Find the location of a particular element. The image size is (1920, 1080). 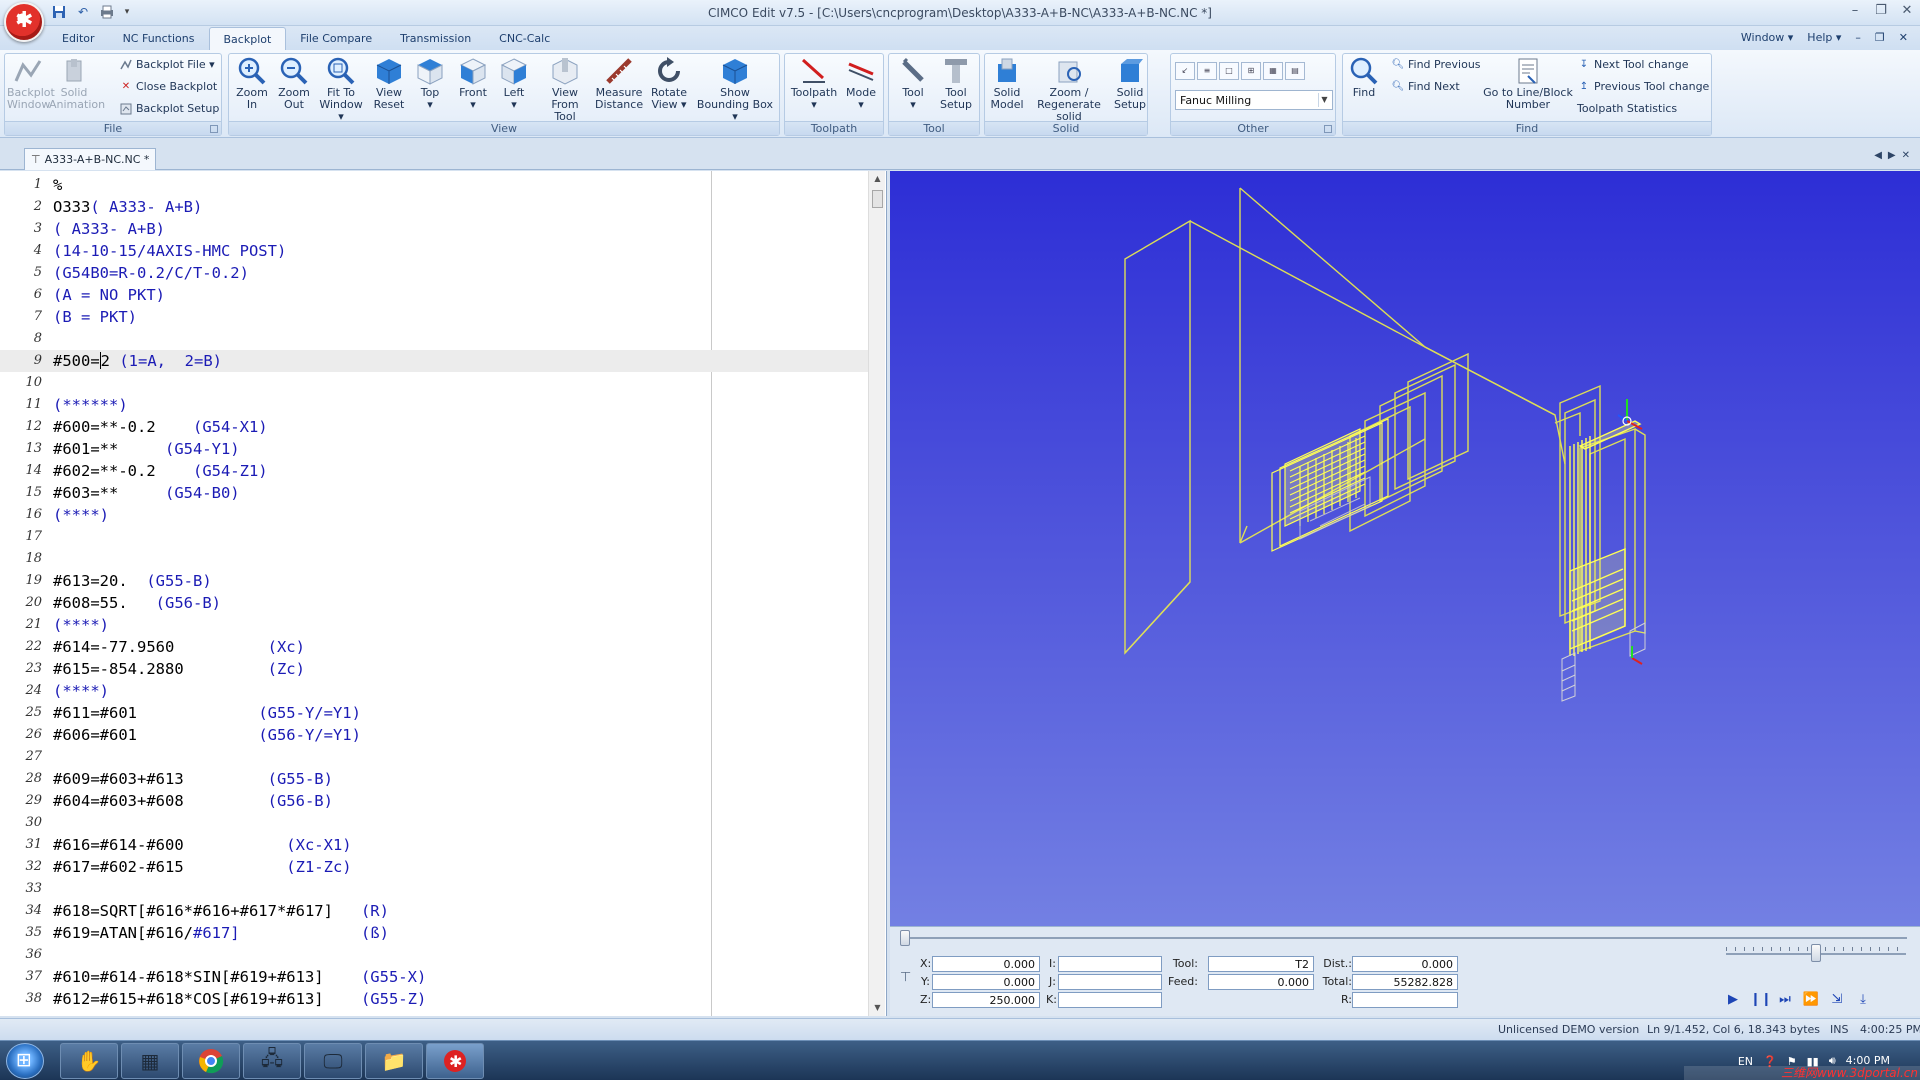

tab-cnc-calc: CNC-Calc is located at coordinates (524, 38).